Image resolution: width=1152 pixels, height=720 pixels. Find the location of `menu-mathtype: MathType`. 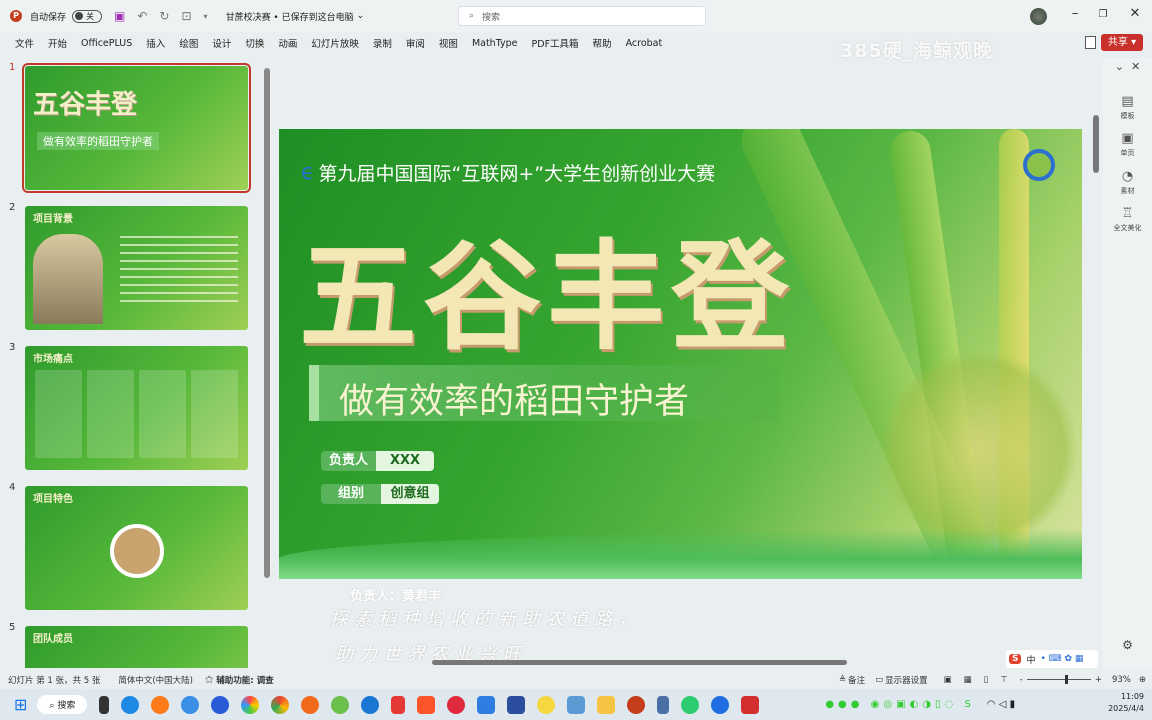

menu-mathtype: MathType is located at coordinates (495, 43).